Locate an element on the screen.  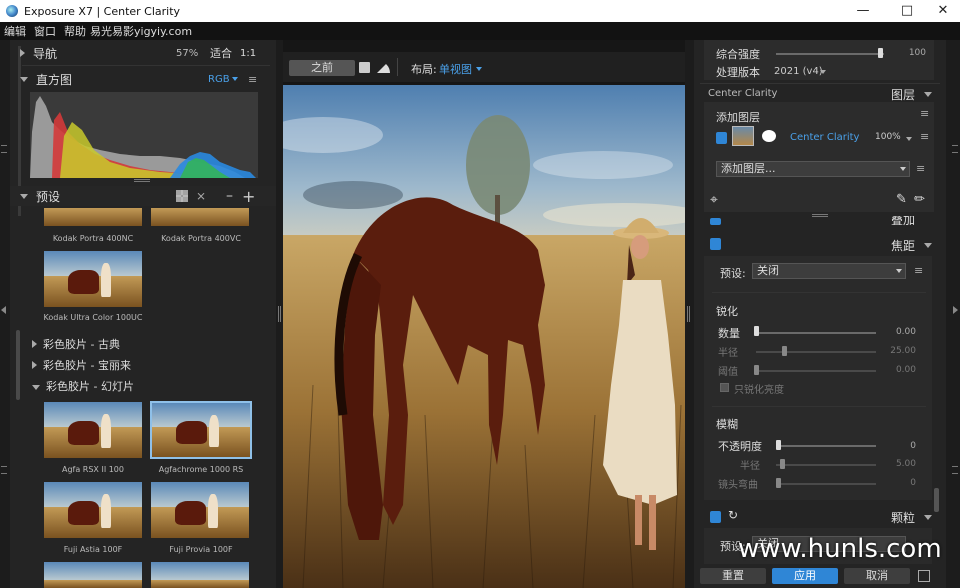
remove-preset-icon: – is located at coordinates (229, 196).